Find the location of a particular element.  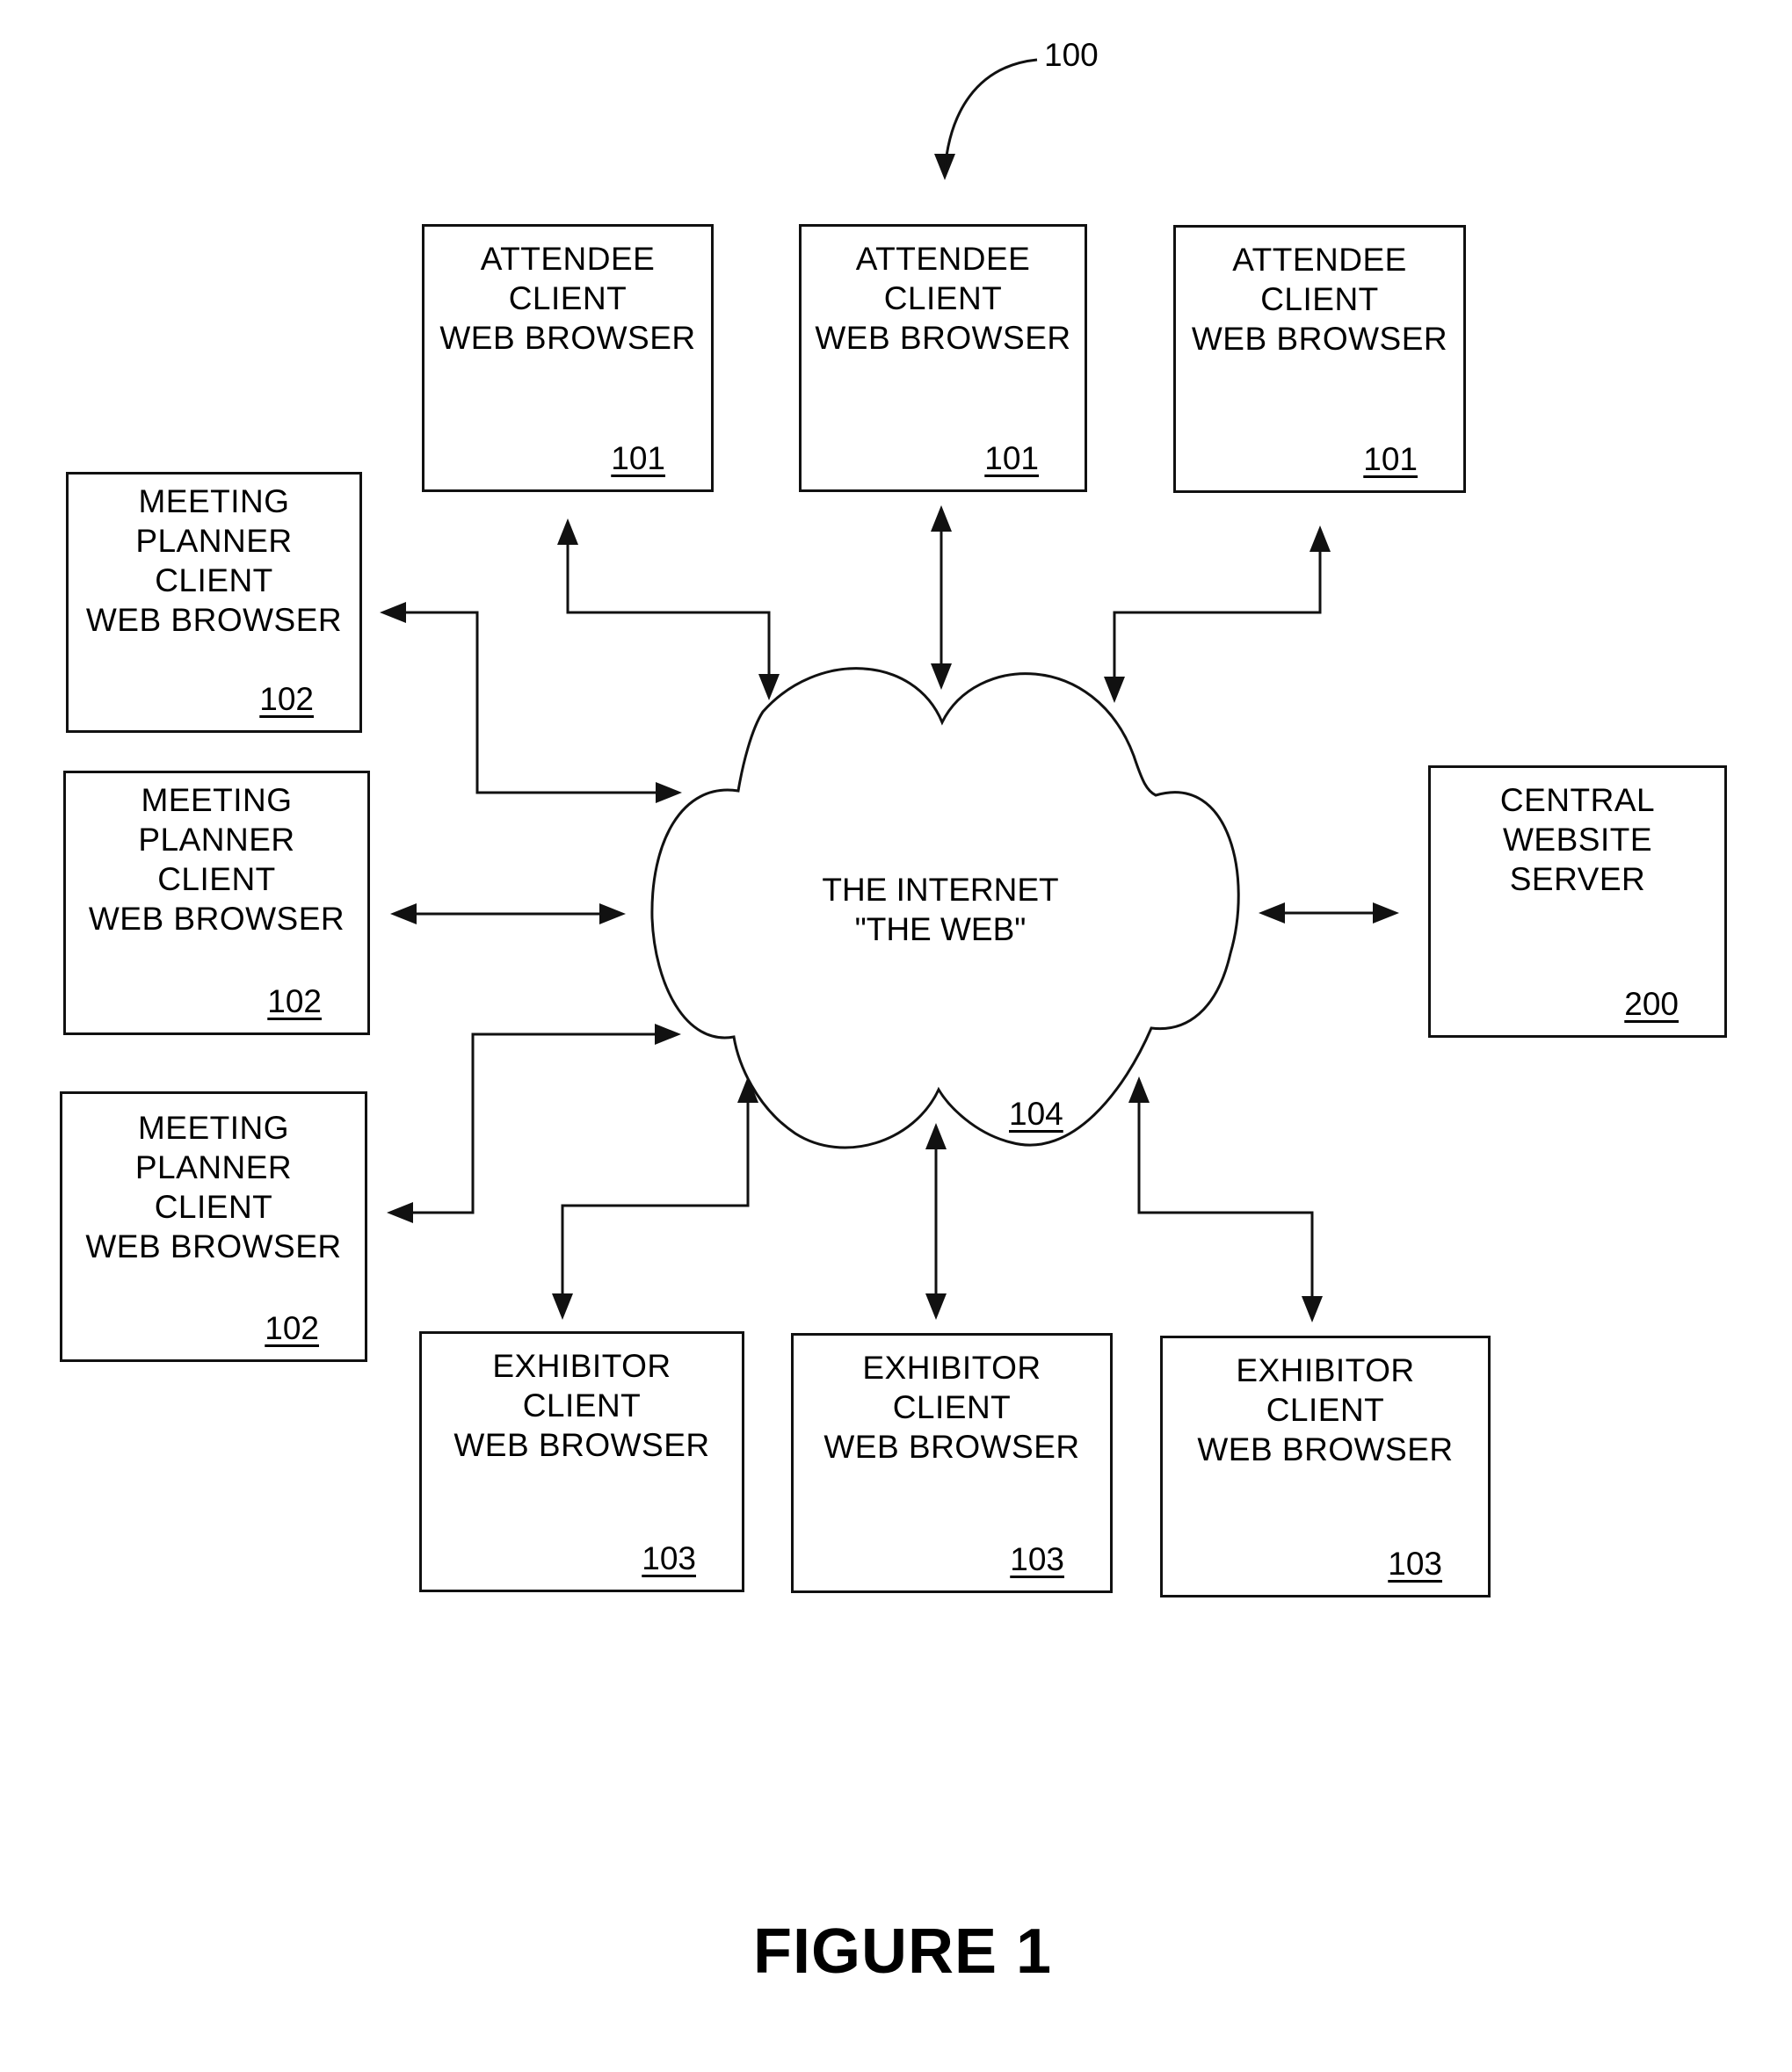

central-server-ref: 200 is located at coordinates (1651, 1004).